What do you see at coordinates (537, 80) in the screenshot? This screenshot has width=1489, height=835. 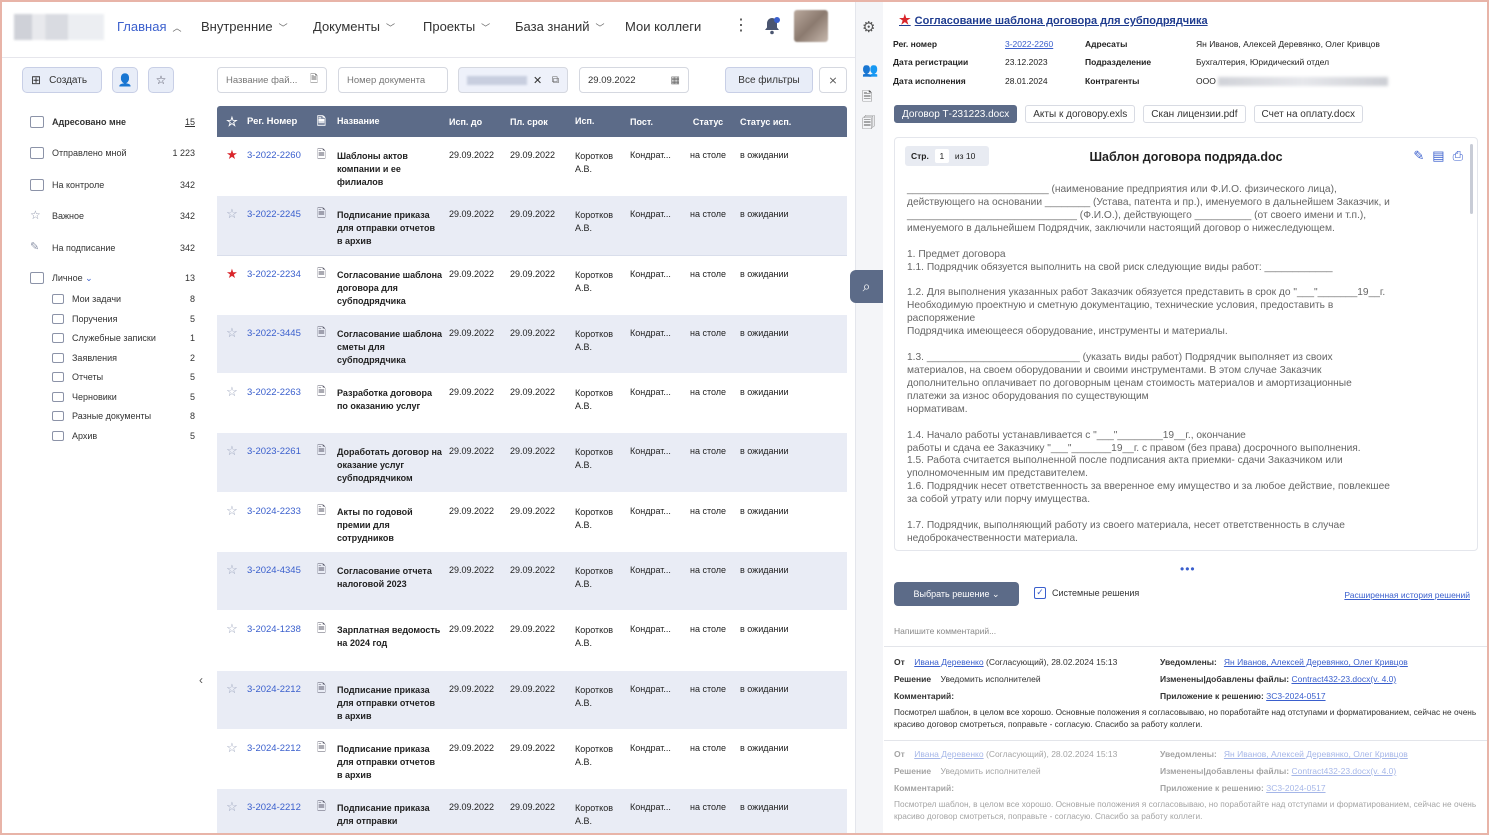 I see `close-icon: ✕` at bounding box center [537, 80].